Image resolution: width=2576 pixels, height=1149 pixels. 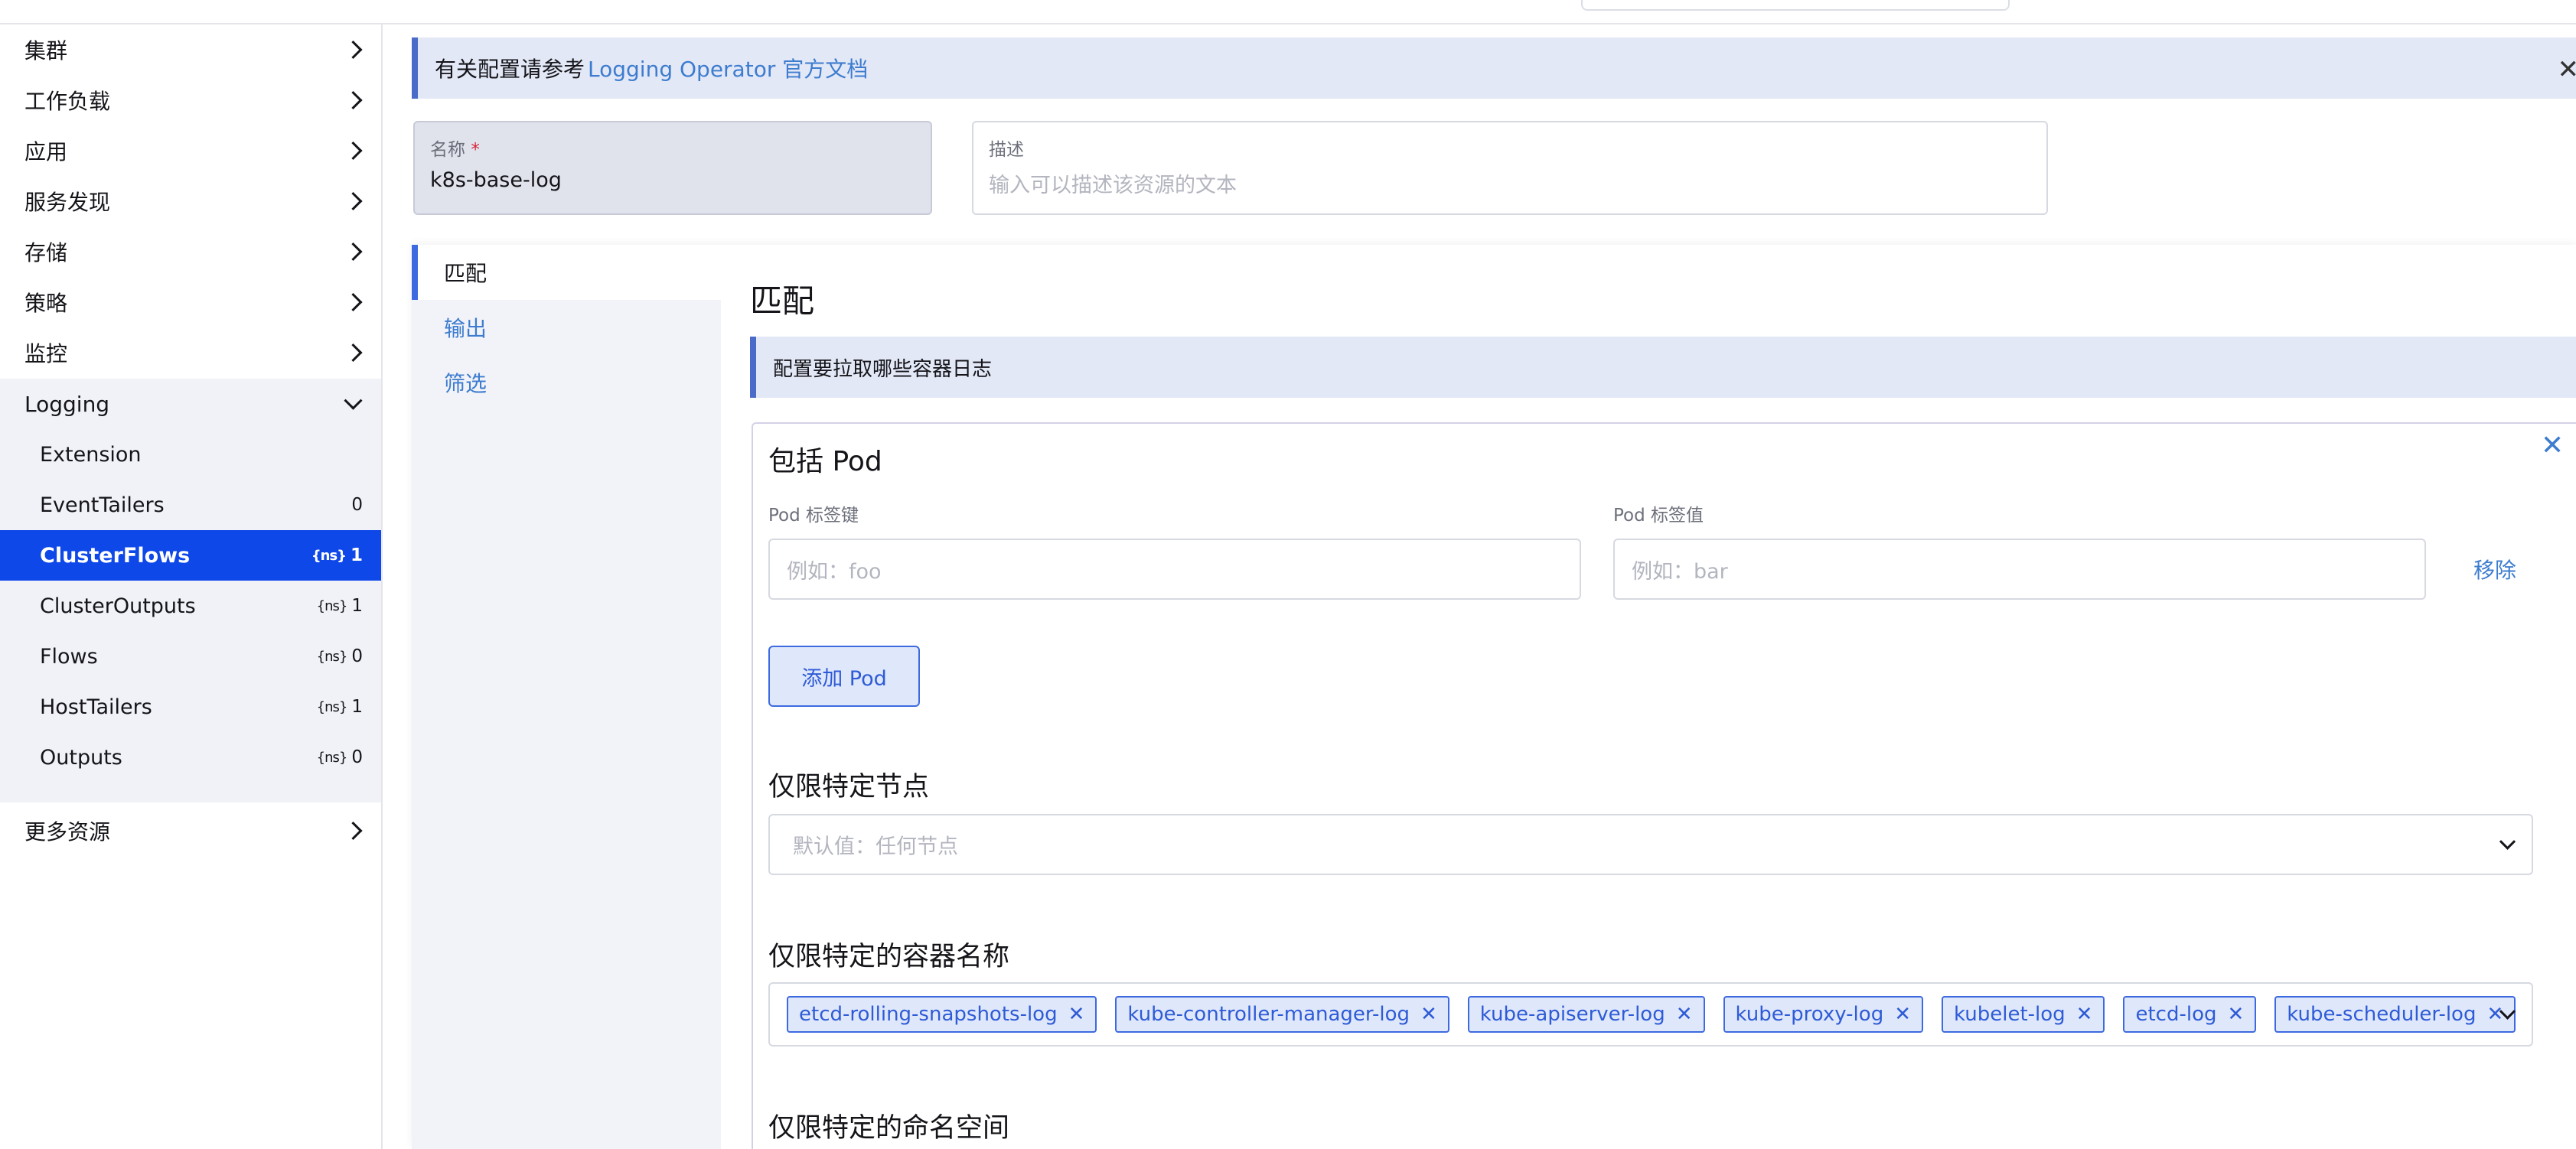 What do you see at coordinates (455, 150) in the screenshot?
I see `name-label: 名称 *` at bounding box center [455, 150].